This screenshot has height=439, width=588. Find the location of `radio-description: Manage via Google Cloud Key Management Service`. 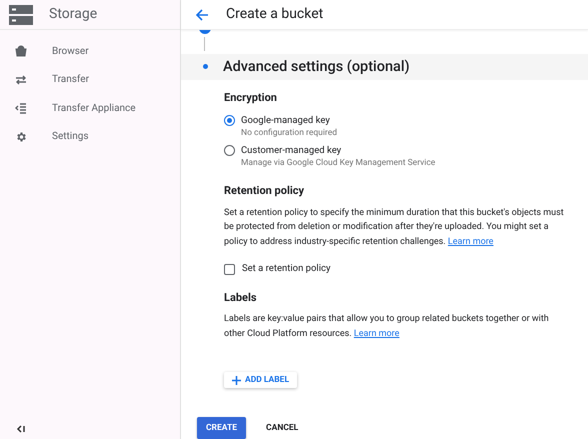

radio-description: Manage via Google Cloud Key Management Service is located at coordinates (338, 163).